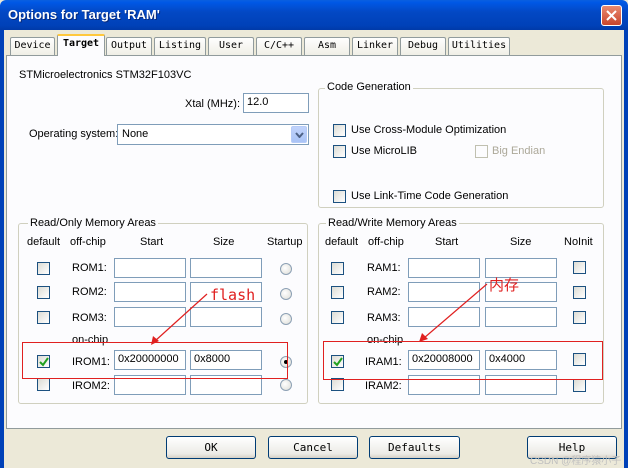 The image size is (628, 468). I want to click on cancel-button: Cancel, so click(313, 447).